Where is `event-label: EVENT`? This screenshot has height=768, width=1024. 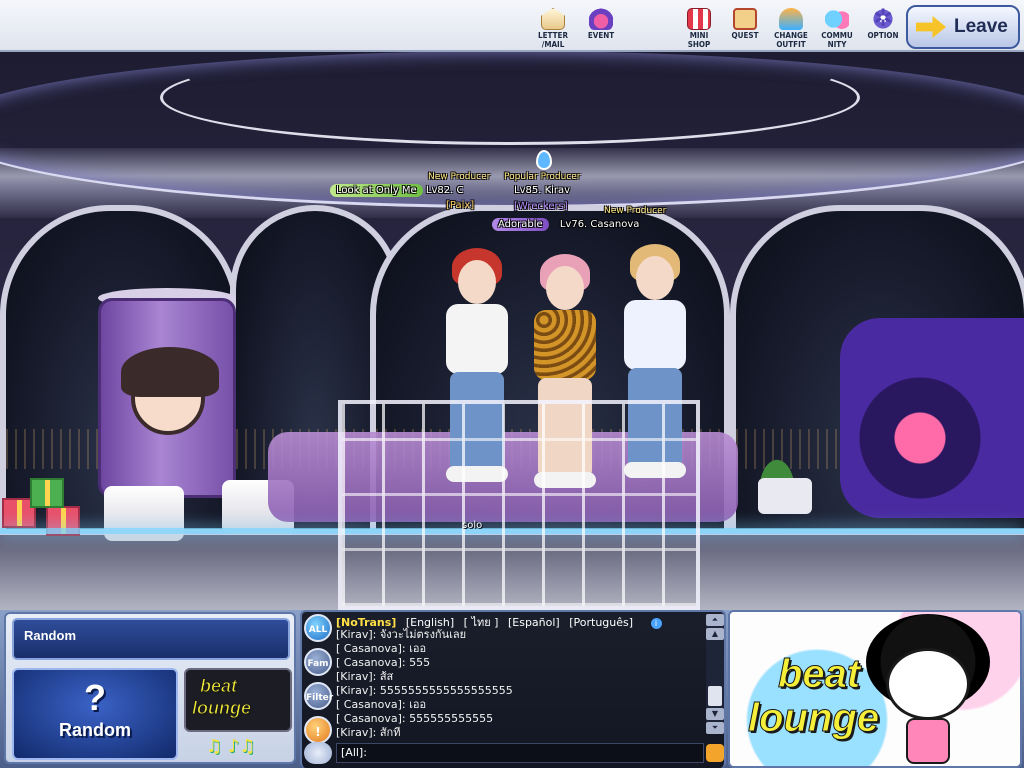
event-label: EVENT is located at coordinates (601, 35).